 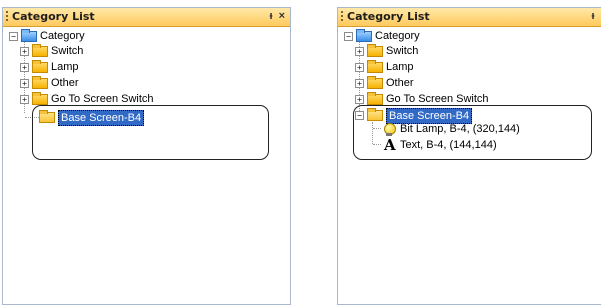 I want to click on panel-titlebar: Category List ᵻ ×, so click(x=146, y=17).